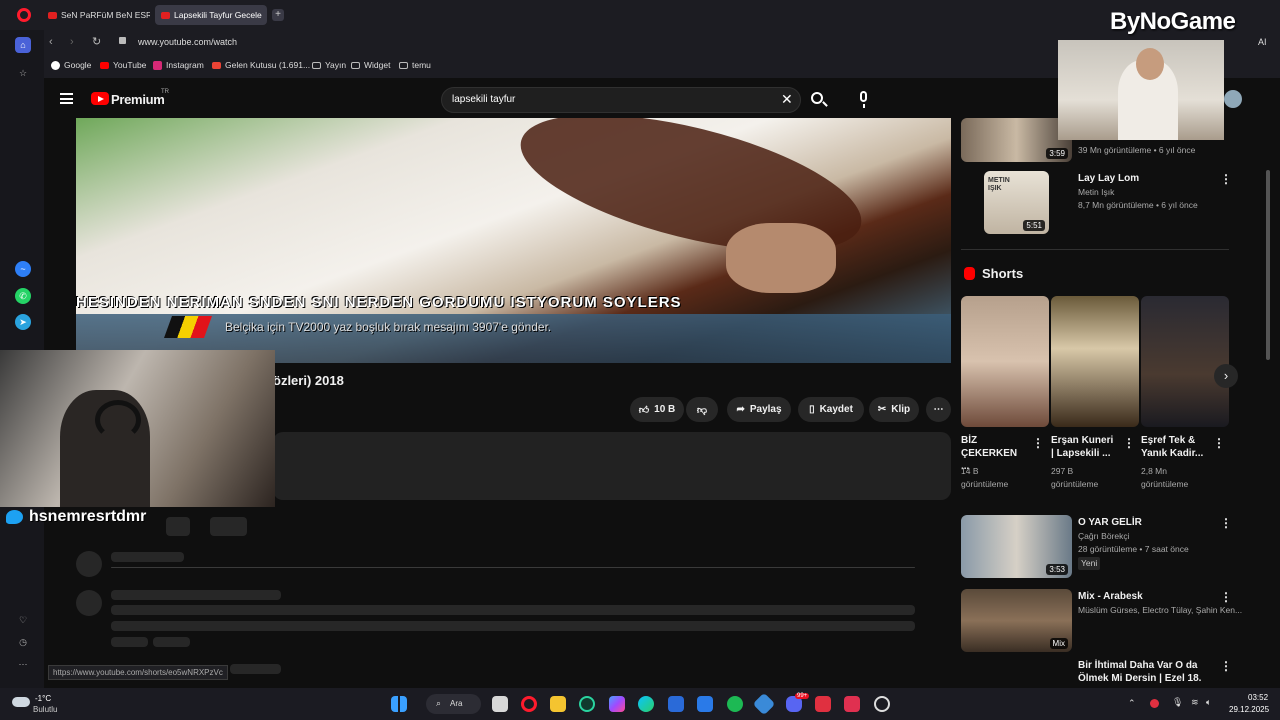  Describe the element at coordinates (1096, 192) in the screenshot. I see `related-channel: Metin Işık` at that location.